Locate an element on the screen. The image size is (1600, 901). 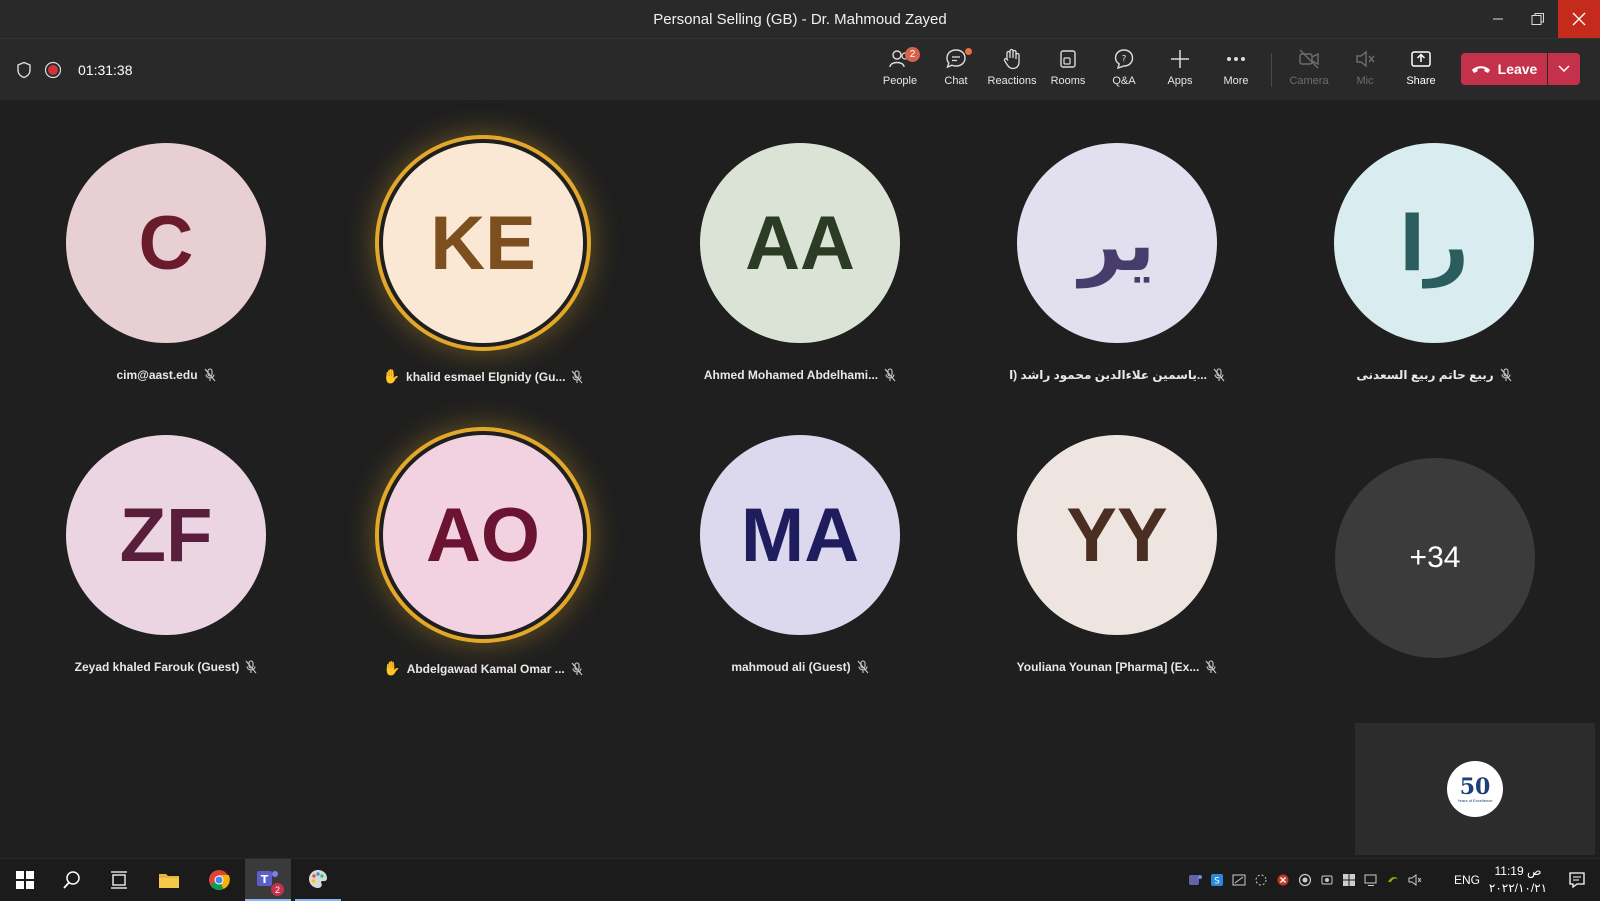
participant-avatar: MA is located at coordinates (800, 535).